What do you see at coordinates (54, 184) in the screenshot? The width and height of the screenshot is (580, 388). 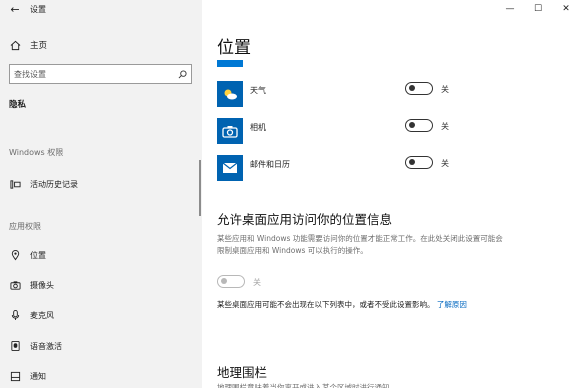 I see `sidebar-item-label: 活动历史记录` at bounding box center [54, 184].